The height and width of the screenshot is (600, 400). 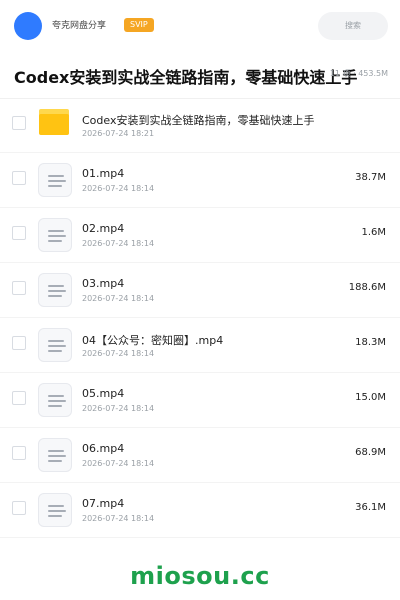 What do you see at coordinates (198, 120) in the screenshot?
I see `file-name: Codex安装到实战全链路指南，零基础快速上手` at bounding box center [198, 120].